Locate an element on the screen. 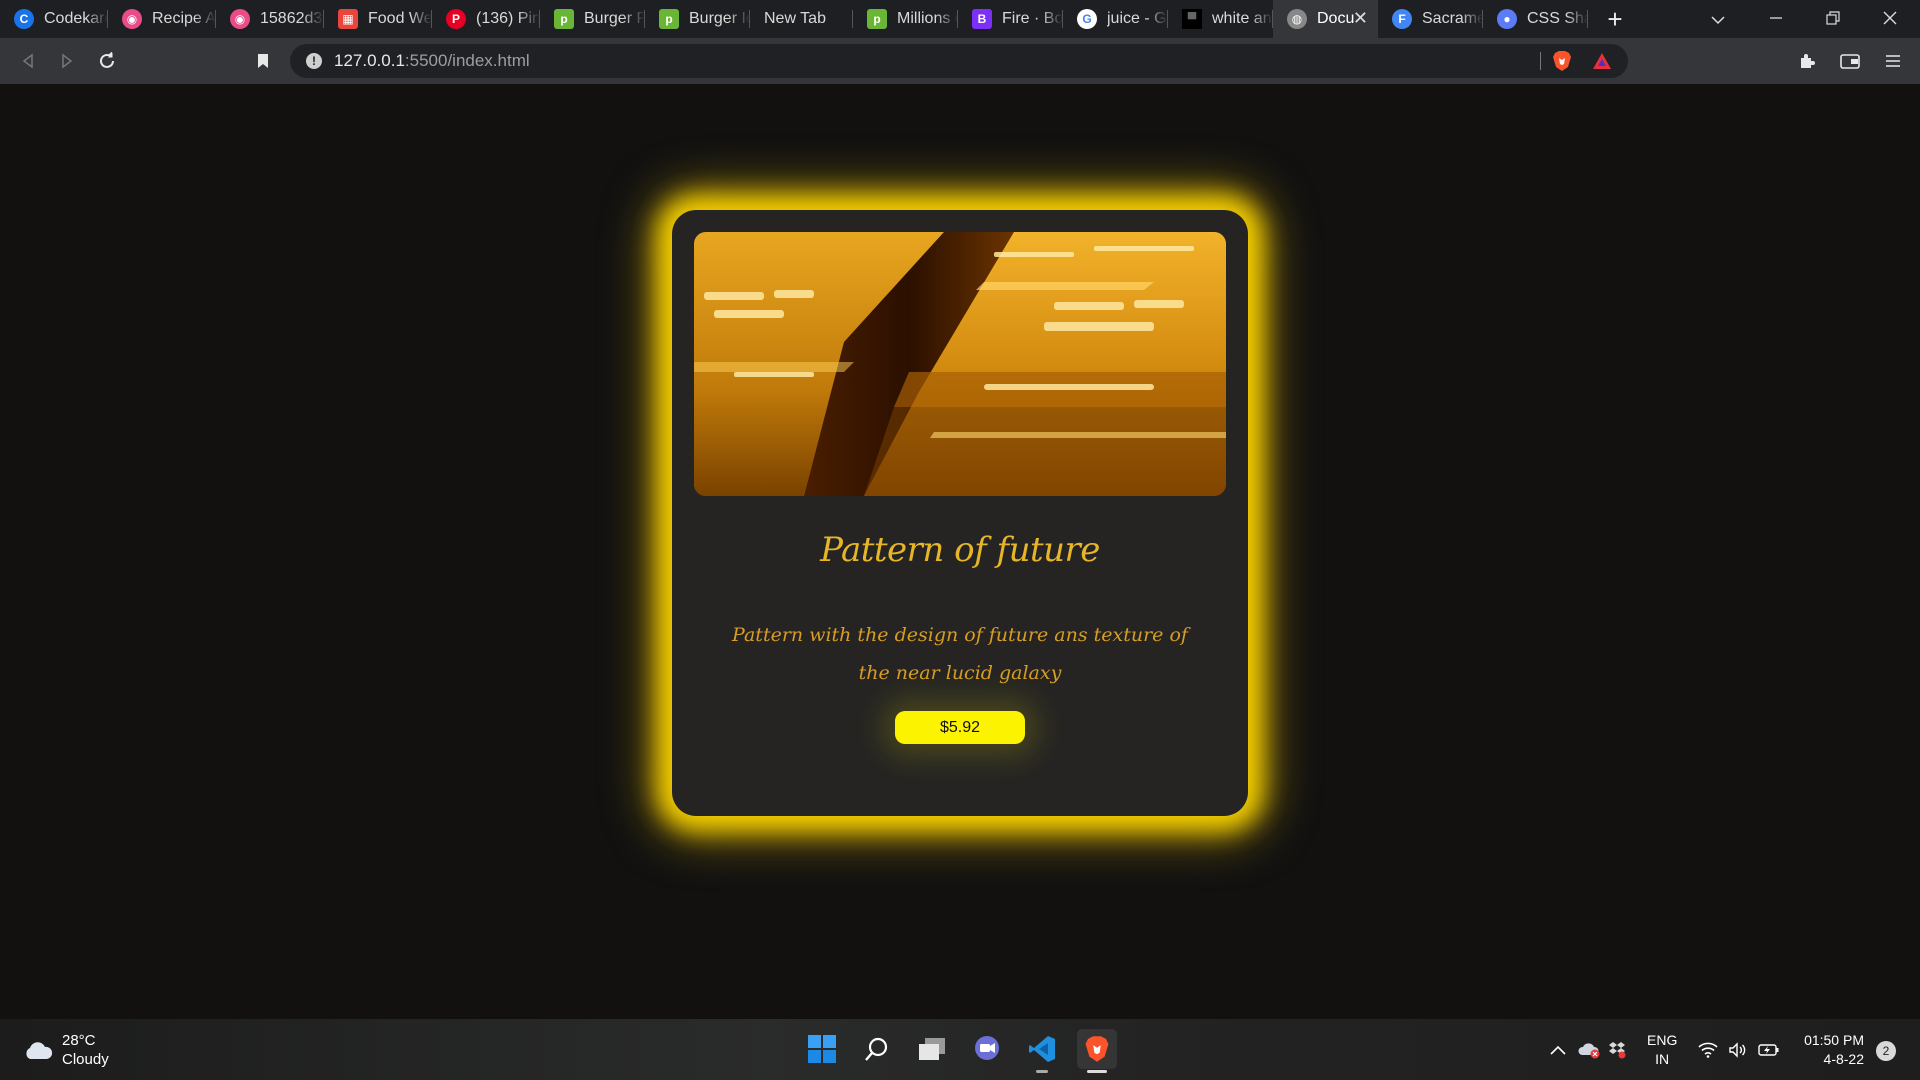 The width and height of the screenshot is (1920, 1080). windows-logo-icon is located at coordinates (822, 1049).